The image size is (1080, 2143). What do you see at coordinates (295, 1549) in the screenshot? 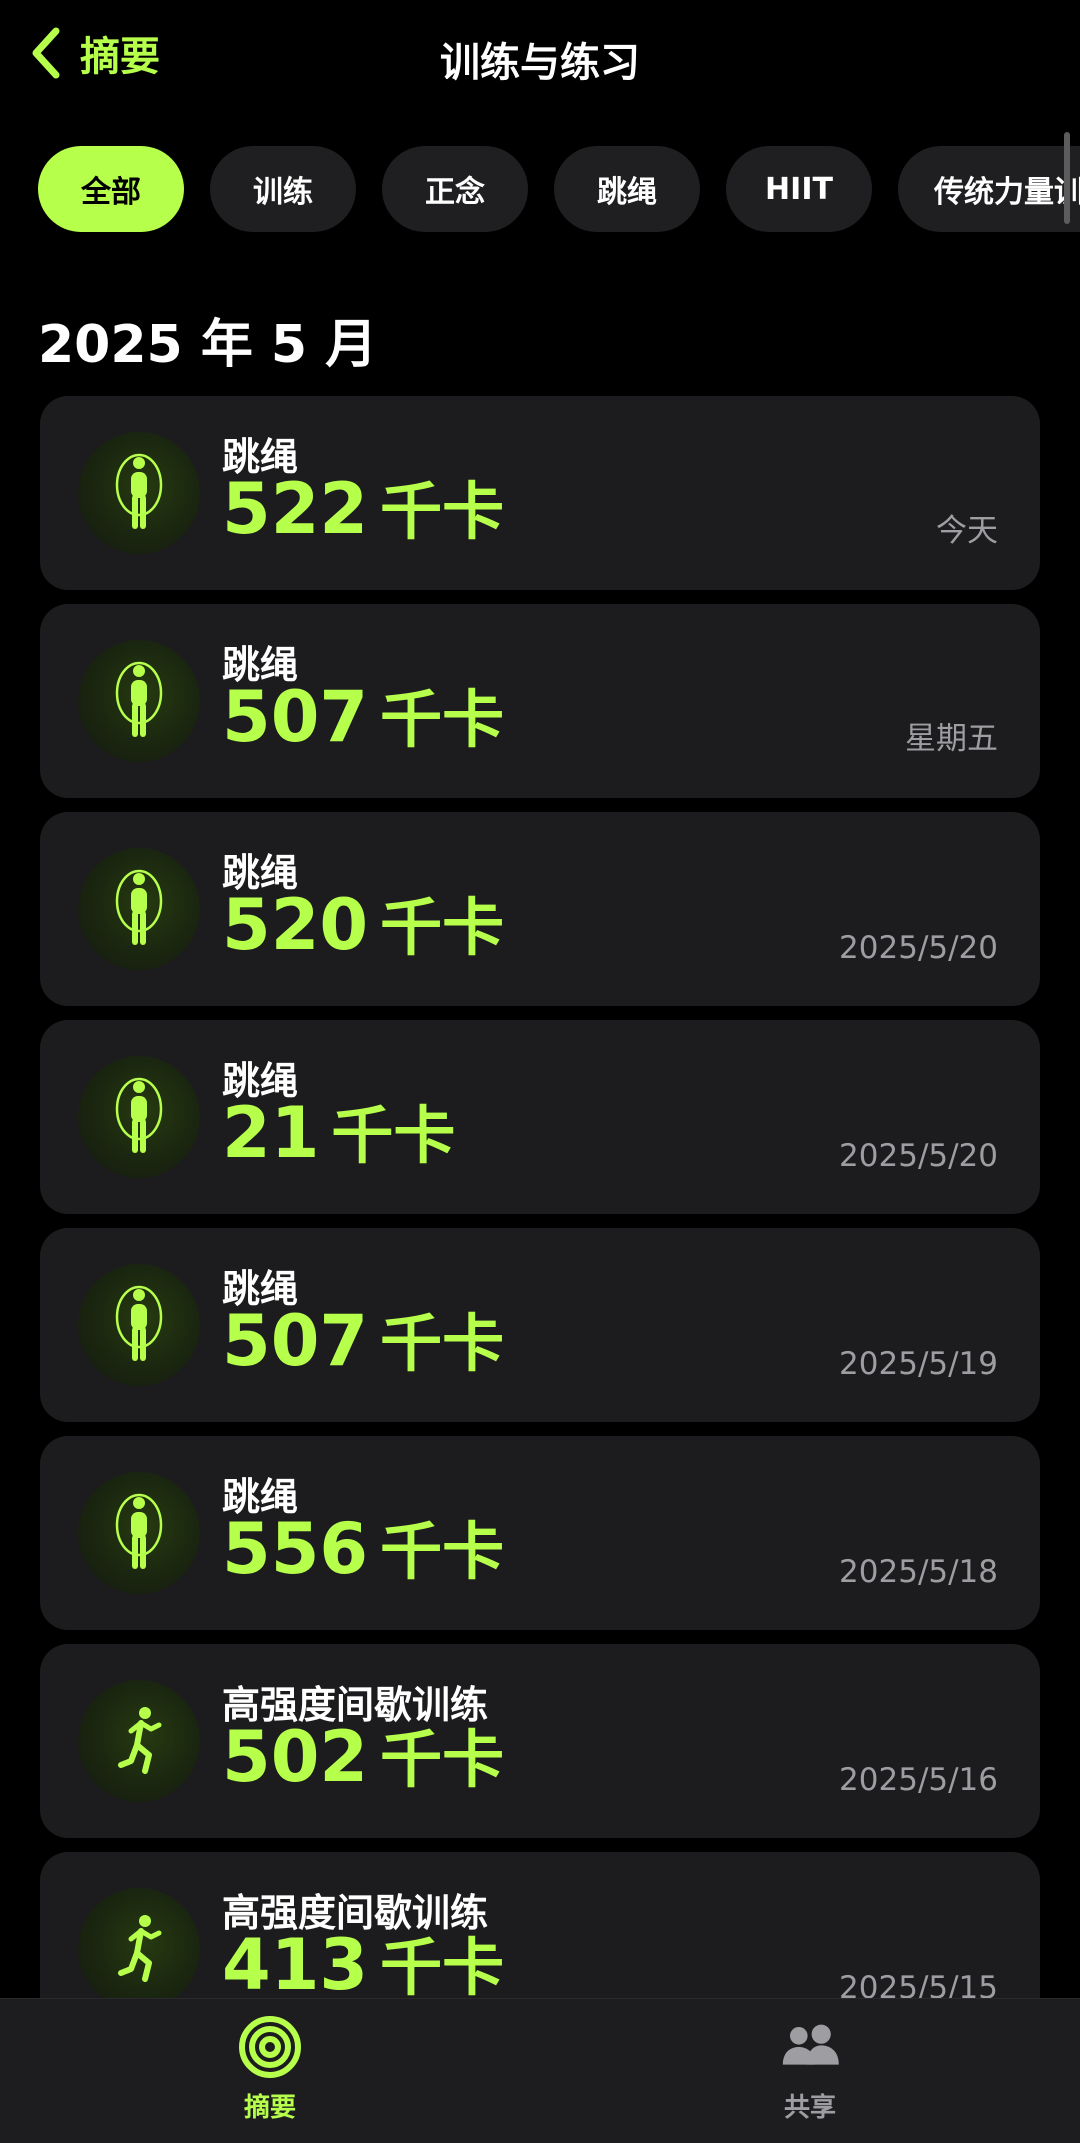
I see `calories-value: 556` at bounding box center [295, 1549].